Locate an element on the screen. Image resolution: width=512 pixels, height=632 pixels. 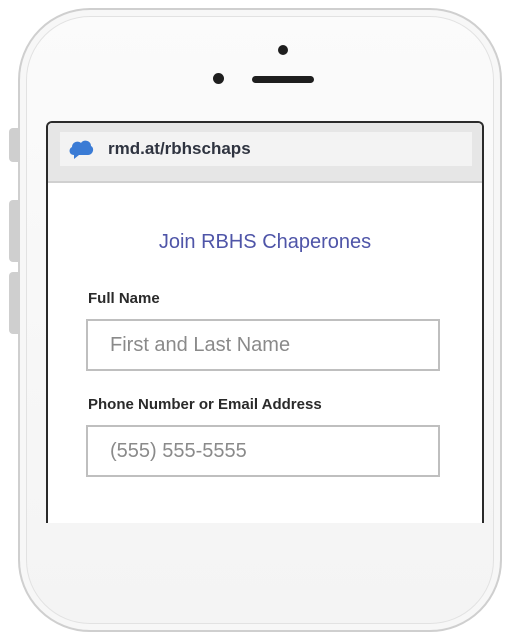
earpiece-speaker is located at coordinates (283, 79).